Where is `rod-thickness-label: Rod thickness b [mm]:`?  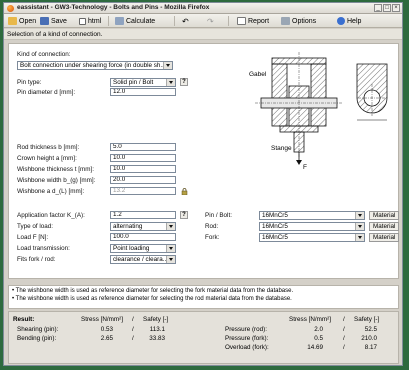 rod-thickness-label: Rod thickness b [mm]: is located at coordinates (48, 147).